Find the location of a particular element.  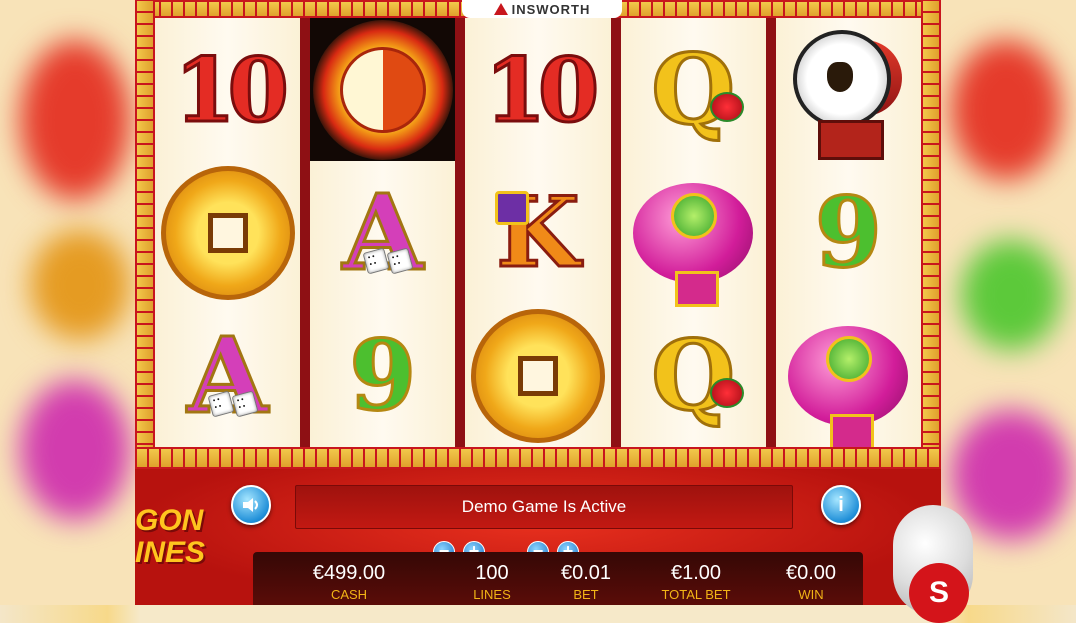

reel-4: Q Q is located at coordinates (698, 232).